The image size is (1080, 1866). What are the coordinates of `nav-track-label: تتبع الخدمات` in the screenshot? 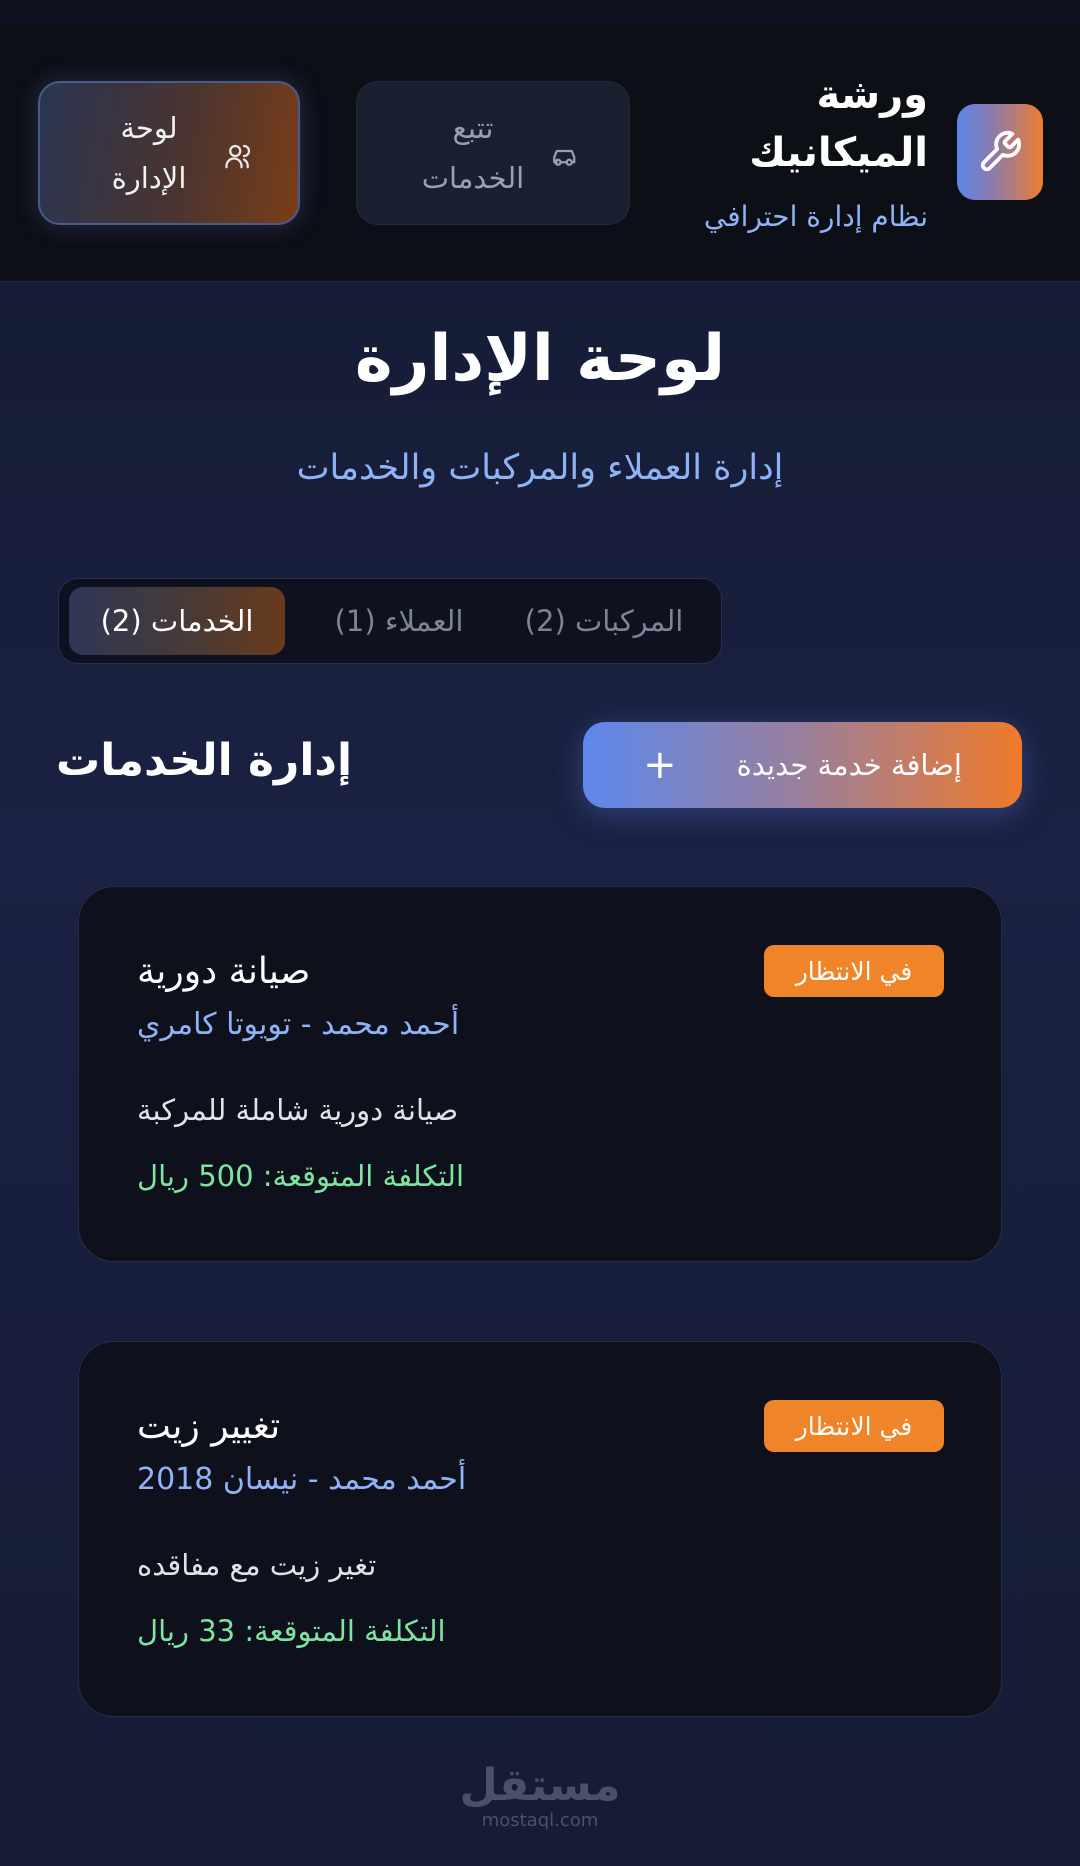 It's located at (473, 153).